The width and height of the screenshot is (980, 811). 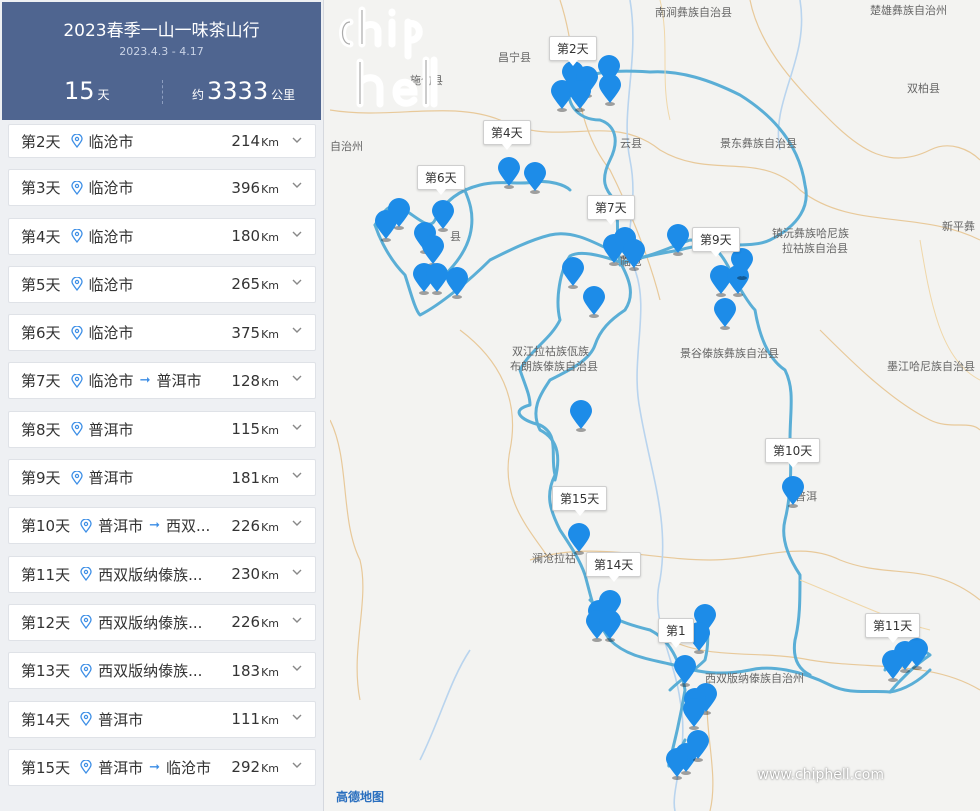 I want to click on day-label: 第11天, so click(x=46, y=574).